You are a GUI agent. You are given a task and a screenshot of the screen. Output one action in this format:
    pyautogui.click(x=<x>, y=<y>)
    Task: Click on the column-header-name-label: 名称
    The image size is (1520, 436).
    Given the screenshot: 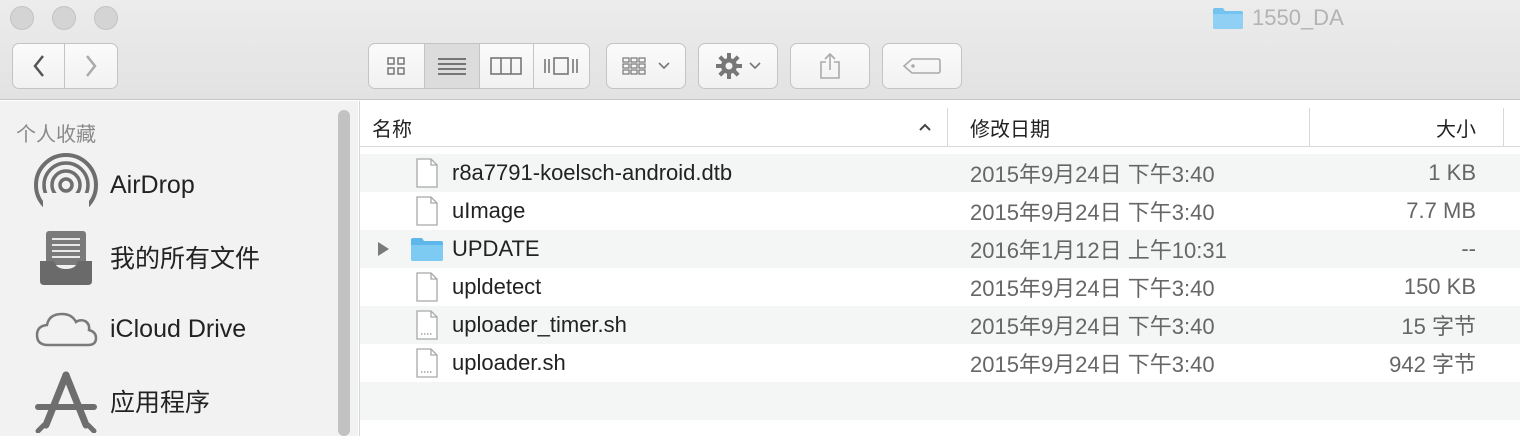 What is the action you would take?
    pyautogui.click(x=392, y=129)
    